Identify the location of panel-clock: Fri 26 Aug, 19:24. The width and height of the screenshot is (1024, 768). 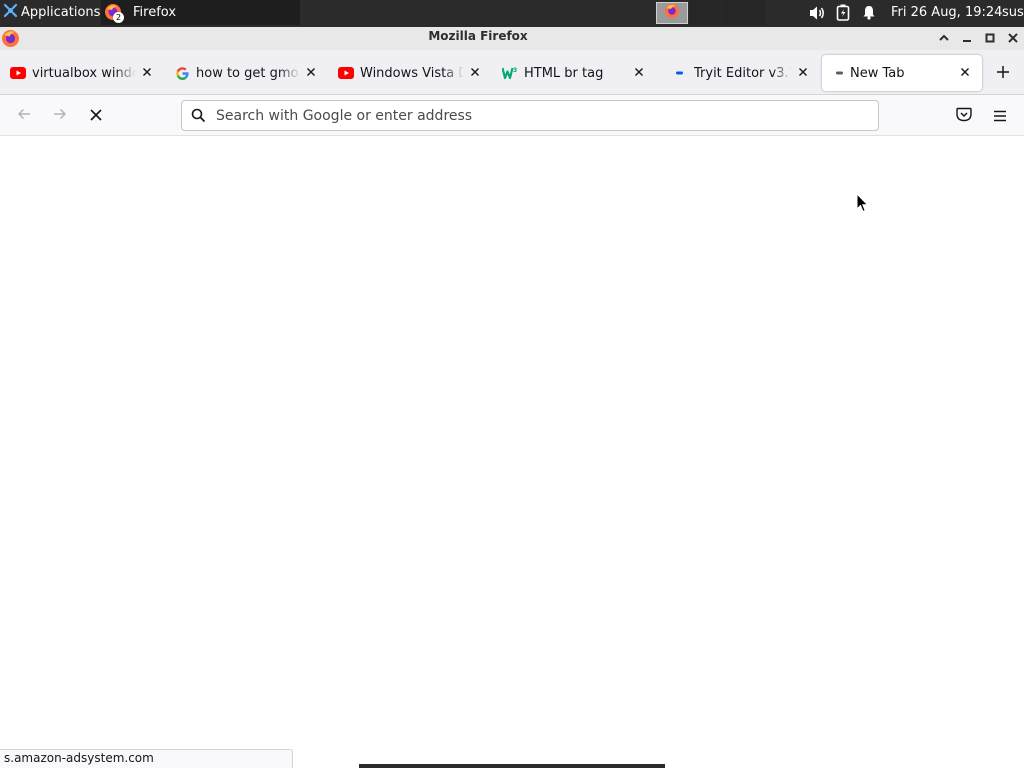
(946, 12).